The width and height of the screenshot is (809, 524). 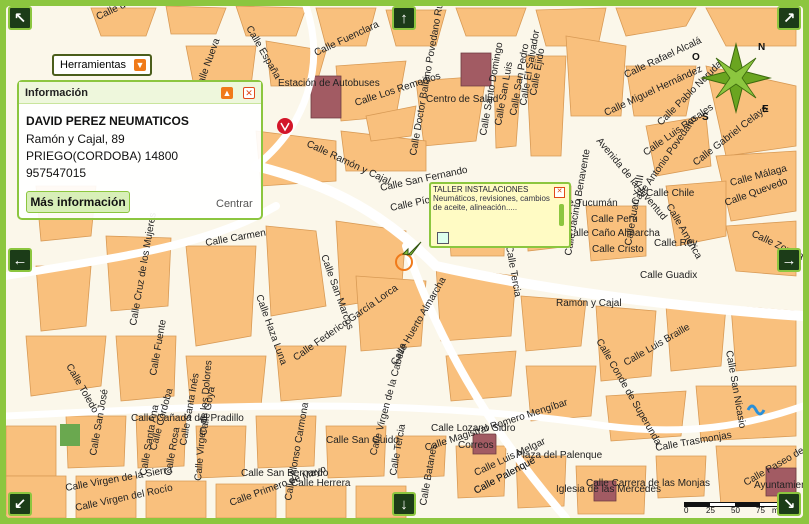 I want to click on pan-northwest-button: ↖, so click(x=20, y=18).